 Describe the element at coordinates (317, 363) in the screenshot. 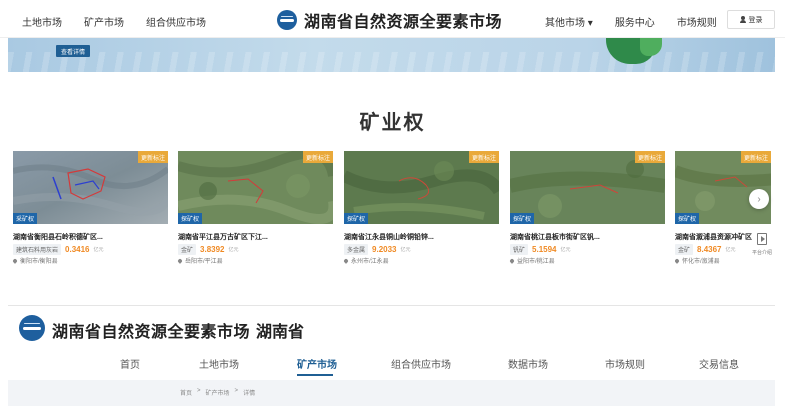

I see `footer-nav-mineral-market: 矿产市场` at that location.